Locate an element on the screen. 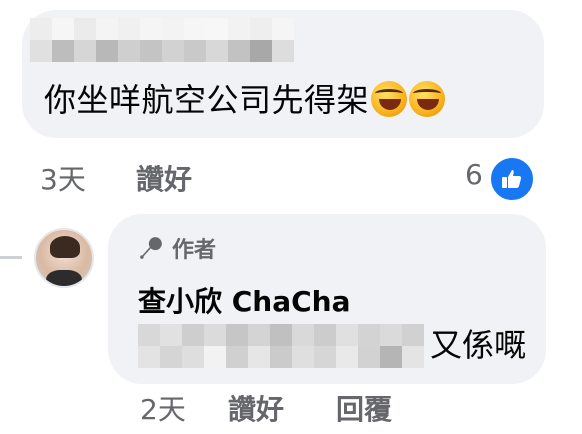 The width and height of the screenshot is (582, 434). reply-button: 回覆 is located at coordinates (364, 408).